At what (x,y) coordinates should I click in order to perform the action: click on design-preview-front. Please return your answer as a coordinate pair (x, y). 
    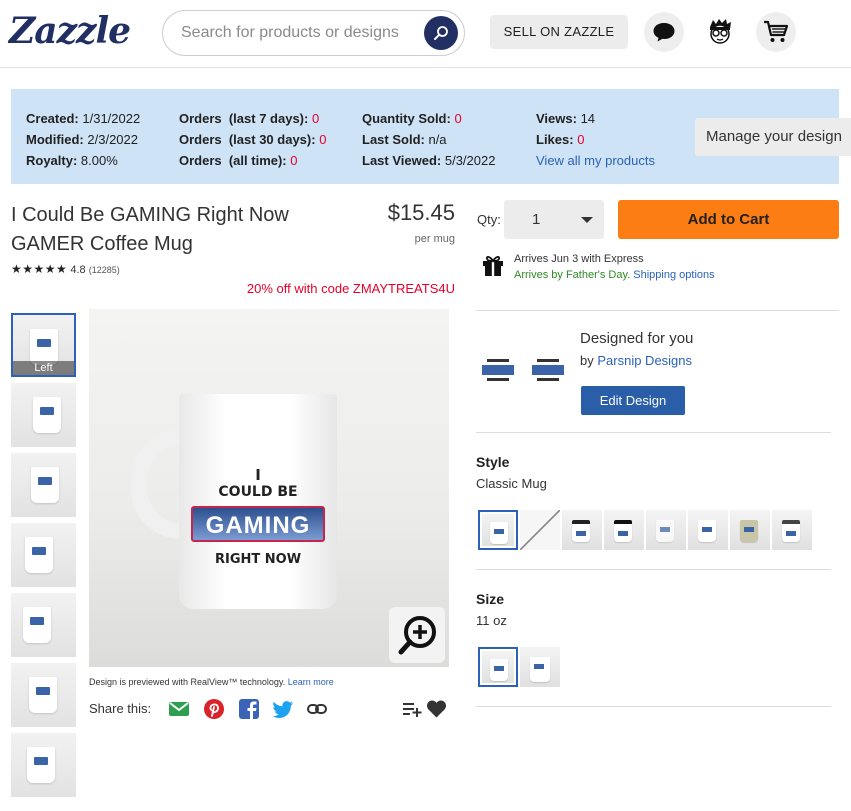
    Looking at the image, I should click on (498, 370).